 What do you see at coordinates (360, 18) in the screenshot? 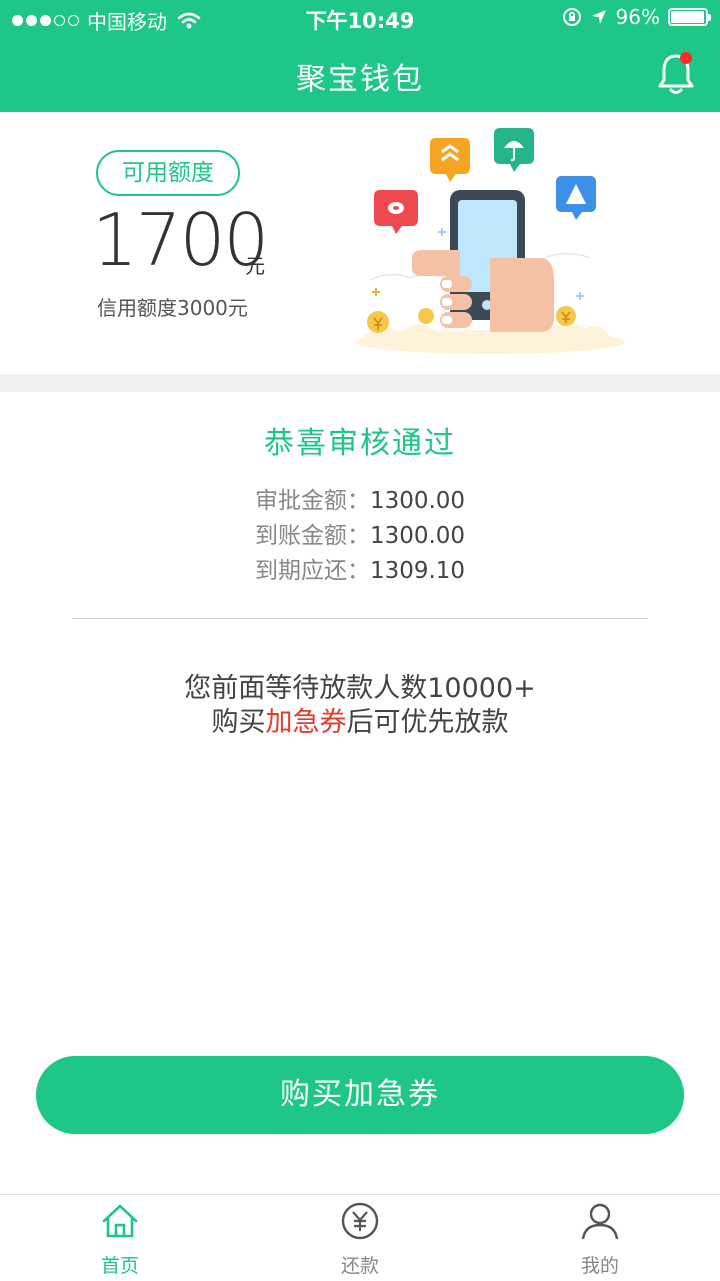
I see `status-bar: 中国移动 下午10:49 96%` at bounding box center [360, 18].